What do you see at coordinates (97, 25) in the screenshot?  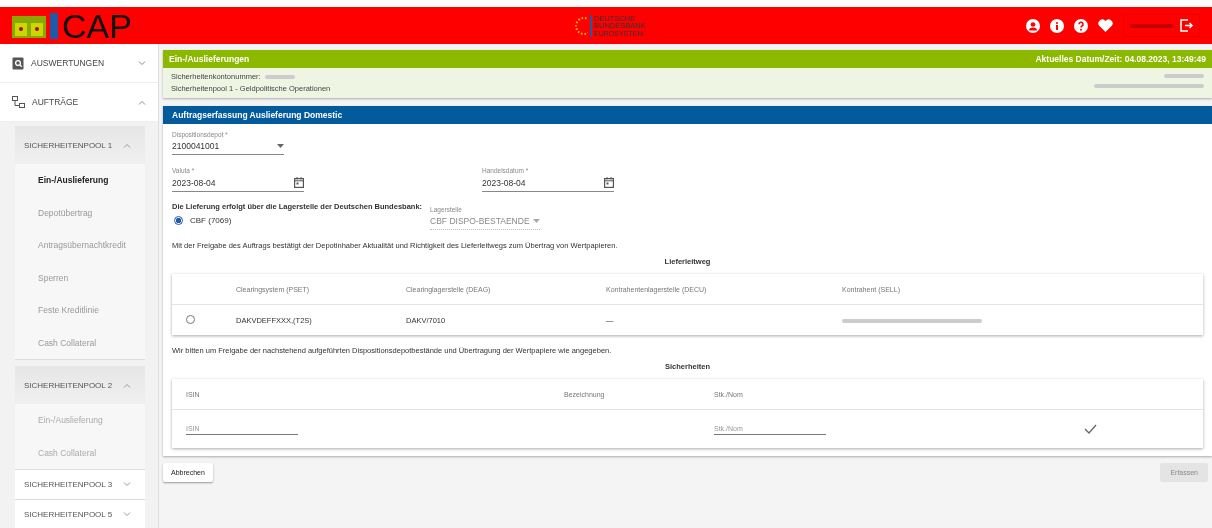 I see `app-name: CAP` at bounding box center [97, 25].